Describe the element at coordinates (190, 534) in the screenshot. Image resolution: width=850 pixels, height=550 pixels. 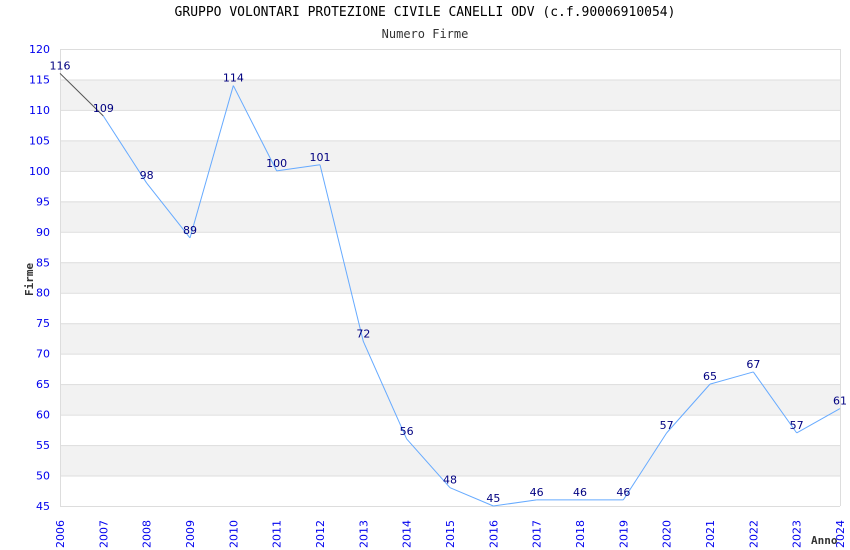
I see `x-tick-label: 2009` at that location.